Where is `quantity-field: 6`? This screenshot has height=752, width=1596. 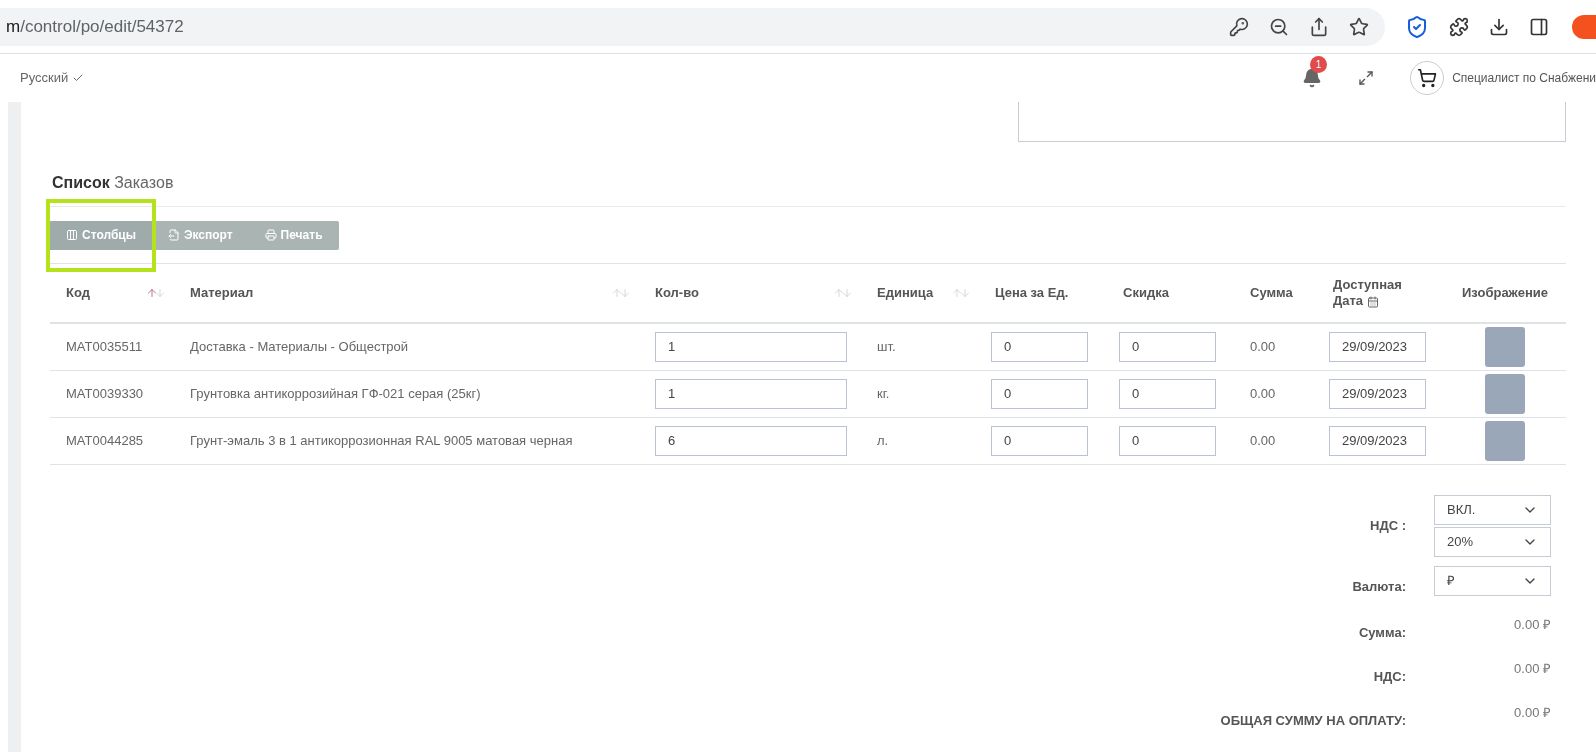
quantity-field: 6 is located at coordinates (751, 441).